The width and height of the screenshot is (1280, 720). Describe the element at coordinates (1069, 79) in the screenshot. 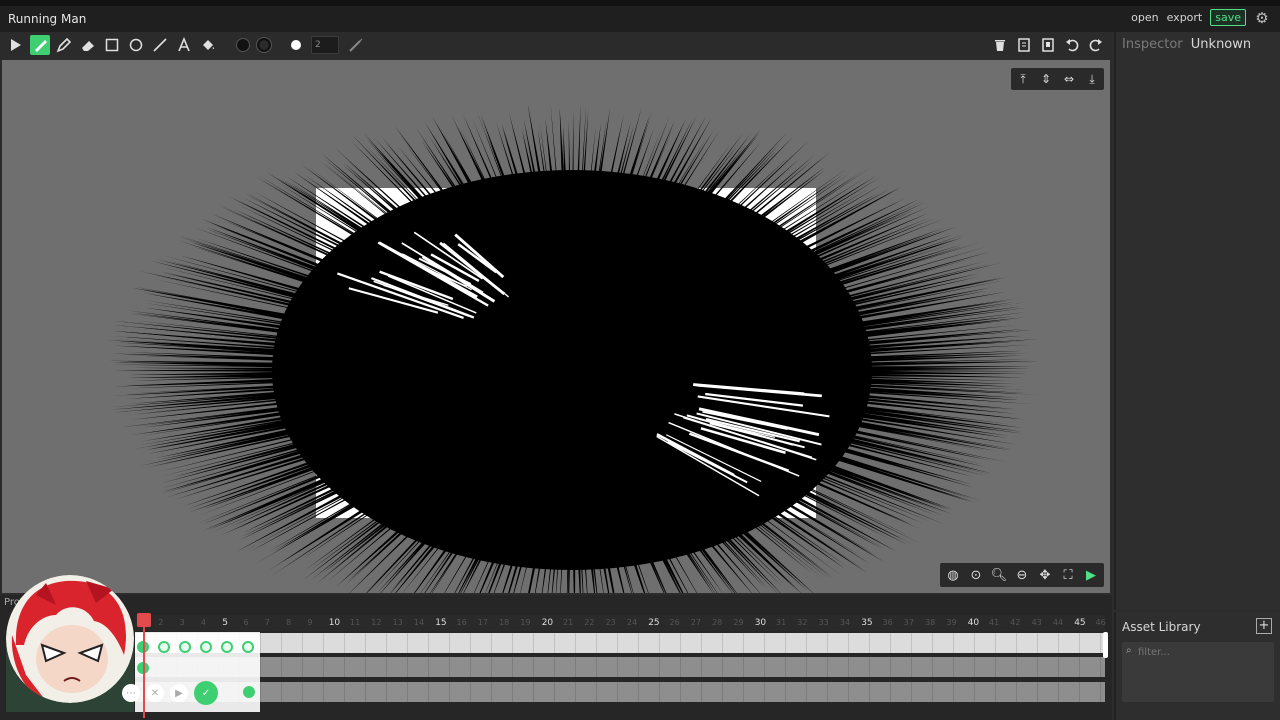

I see `align-center-icon: ⇔` at that location.